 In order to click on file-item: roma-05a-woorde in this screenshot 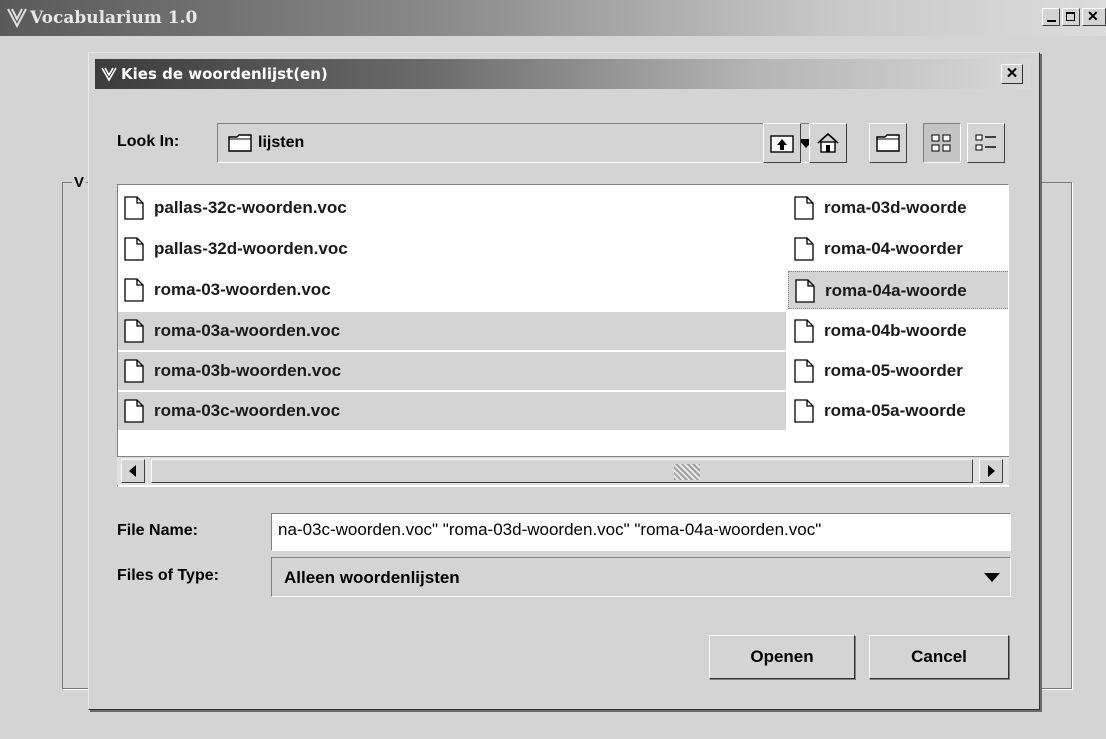, I will do `click(898, 411)`.